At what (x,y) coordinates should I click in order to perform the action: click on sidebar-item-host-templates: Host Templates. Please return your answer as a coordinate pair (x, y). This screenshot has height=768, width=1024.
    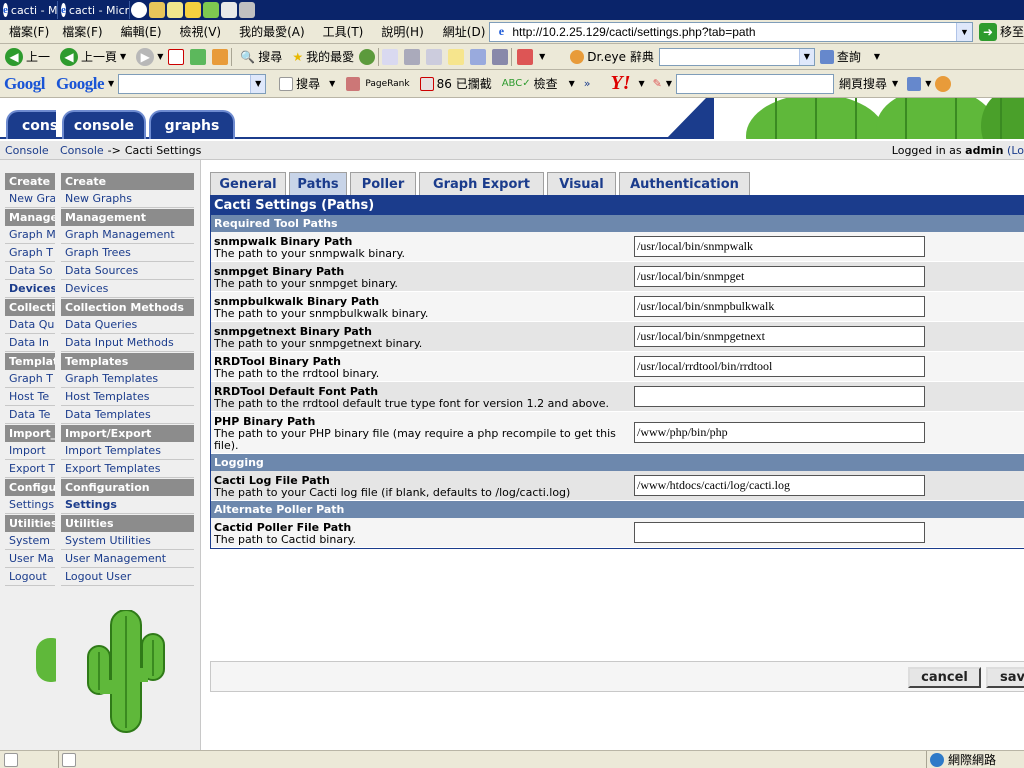
    Looking at the image, I should click on (127, 397).